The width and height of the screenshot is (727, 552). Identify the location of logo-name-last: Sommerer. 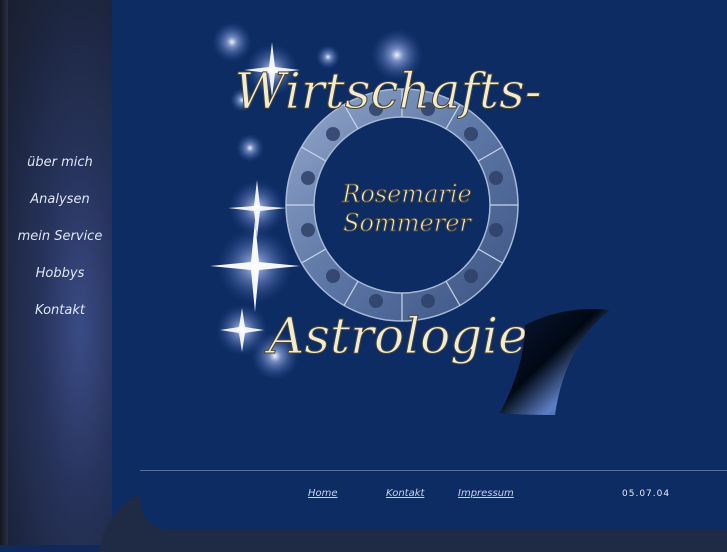
(407, 223).